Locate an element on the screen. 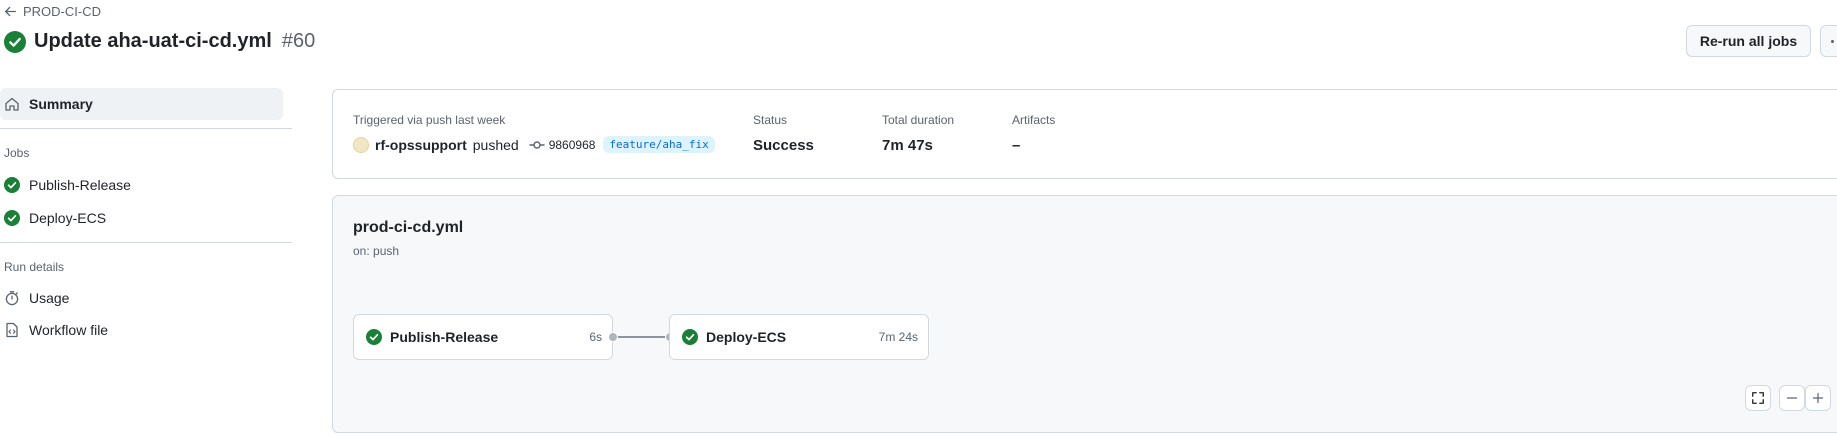 The height and width of the screenshot is (437, 1837). run-number: #60 is located at coordinates (298, 41).